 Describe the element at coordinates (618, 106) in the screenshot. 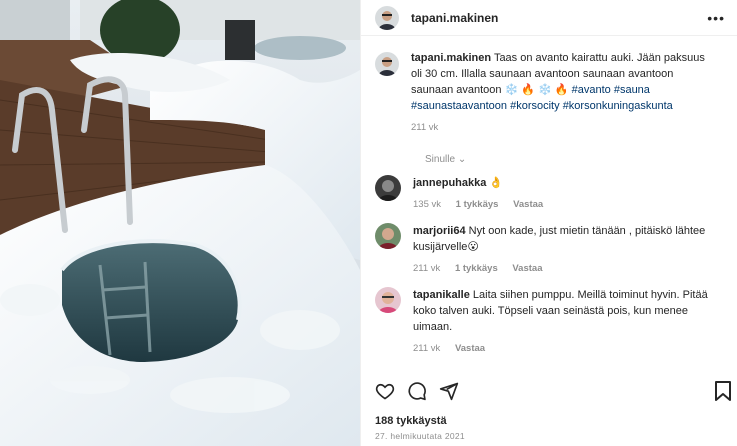

I see `hashtag: #korsonkuningaskunta` at that location.